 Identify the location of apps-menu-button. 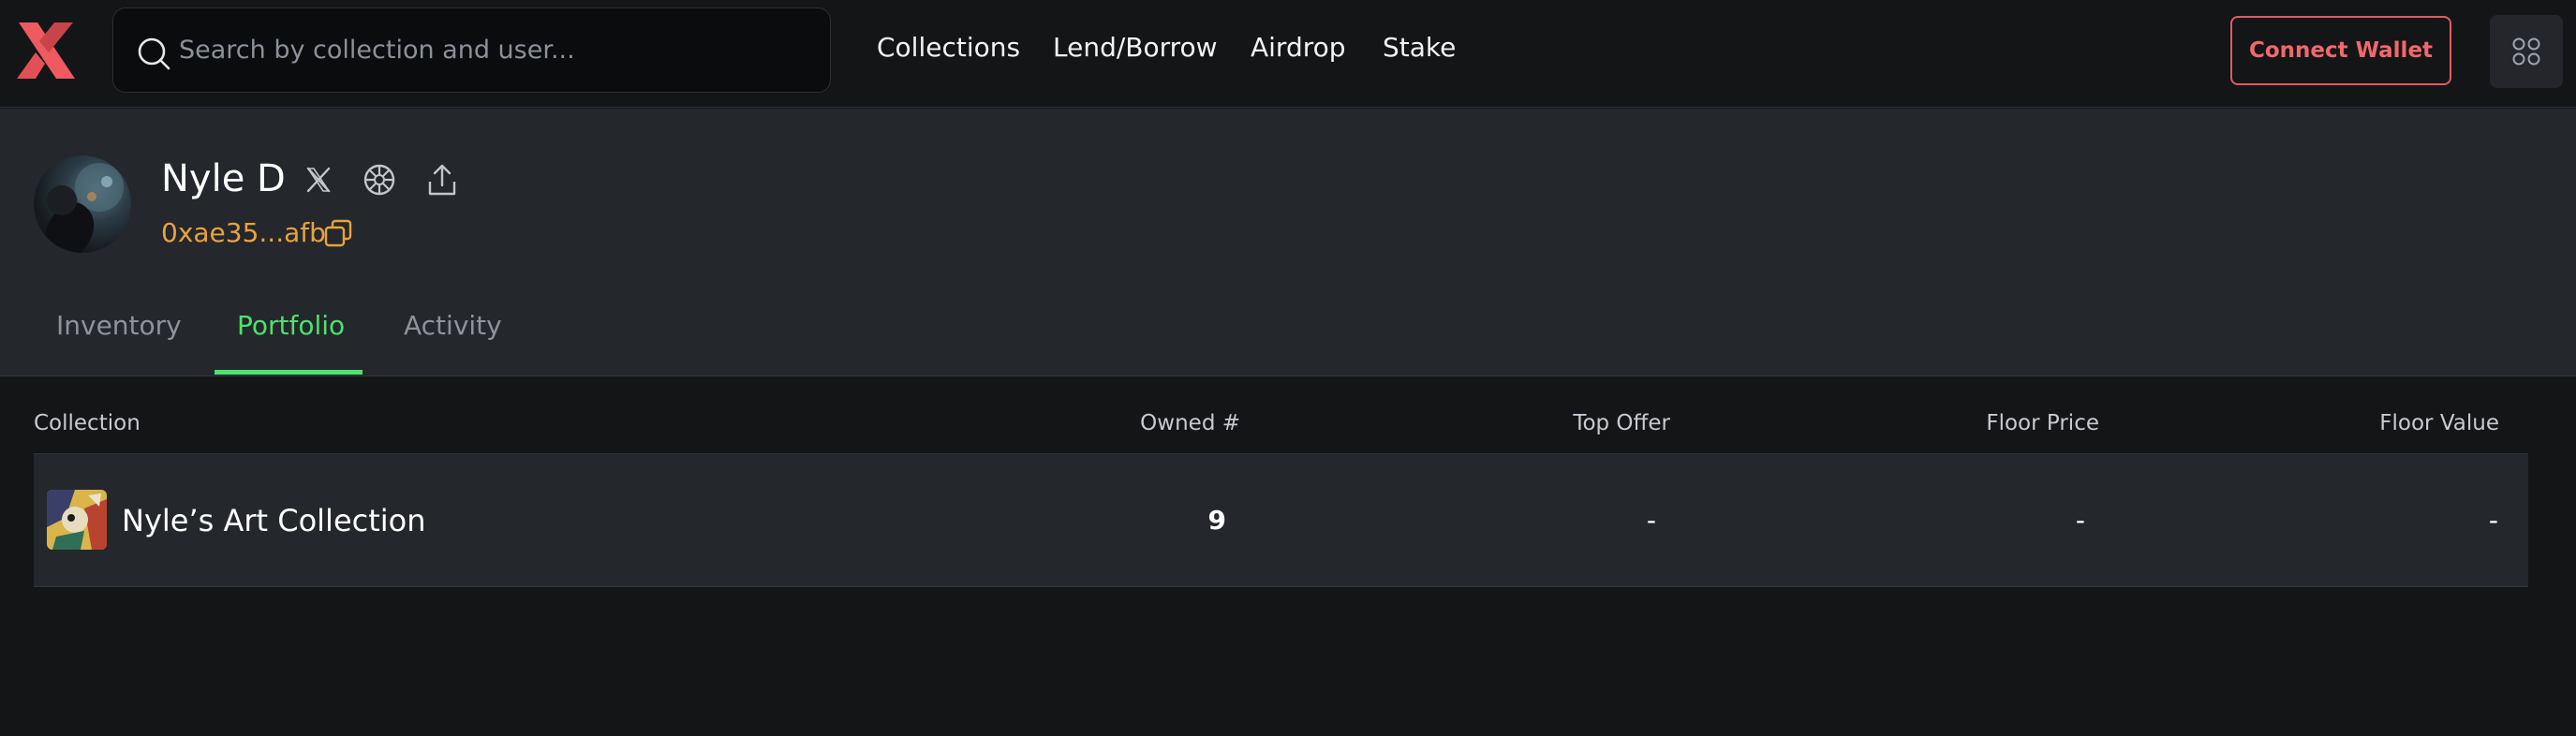
(2526, 51).